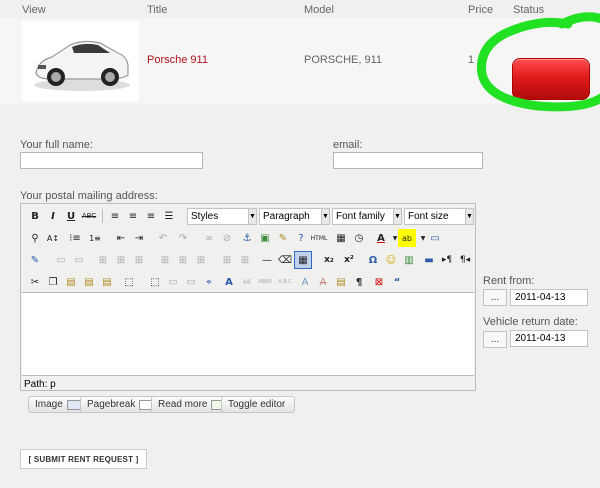  I want to click on font-size-select: Font size ▼, so click(439, 216).